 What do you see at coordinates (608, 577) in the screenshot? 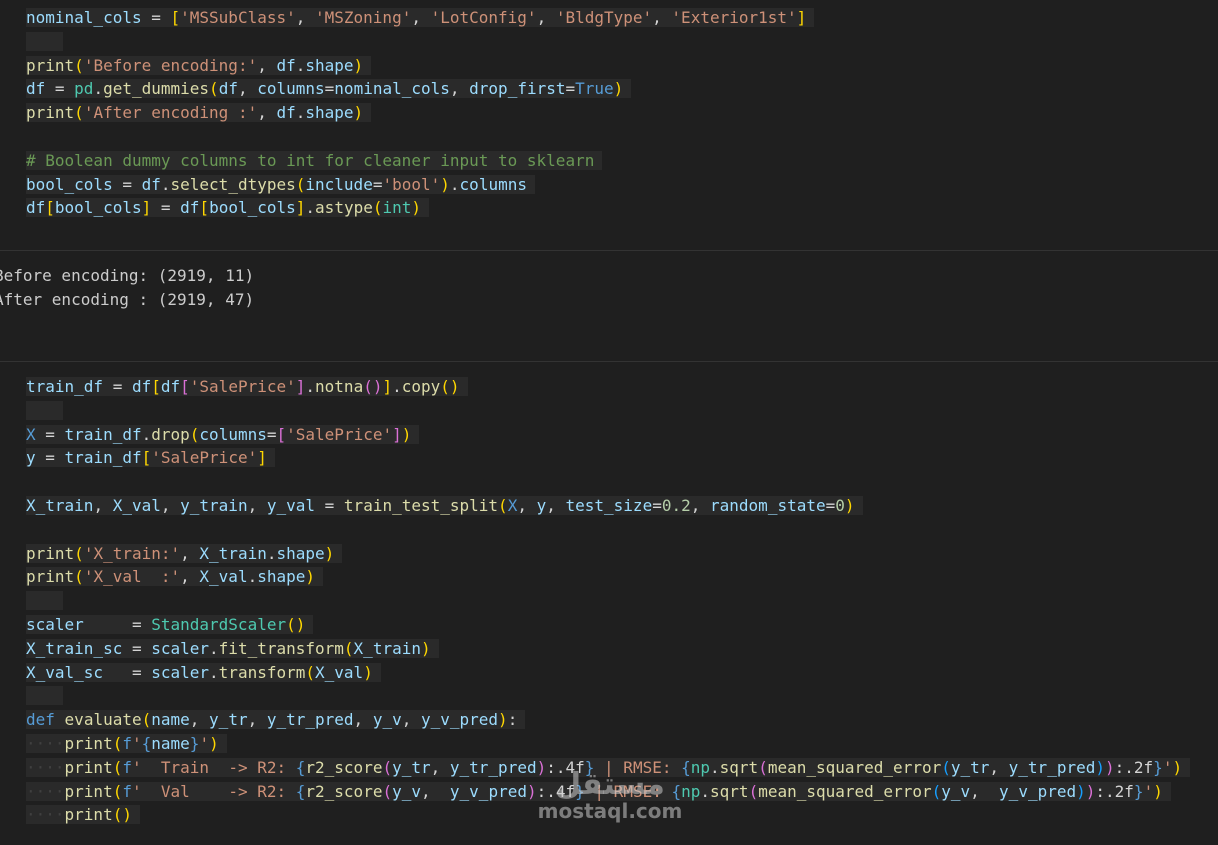
I see `code-line: print('X_val :', X_val.shape)` at bounding box center [608, 577].